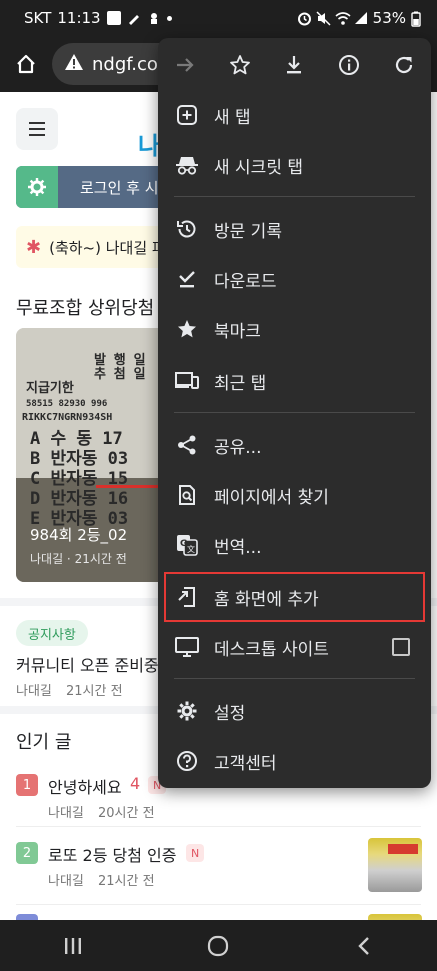 The width and height of the screenshot is (437, 971). Describe the element at coordinates (76, 439) in the screenshot. I see `svg-text: A 수 동 17` at that location.